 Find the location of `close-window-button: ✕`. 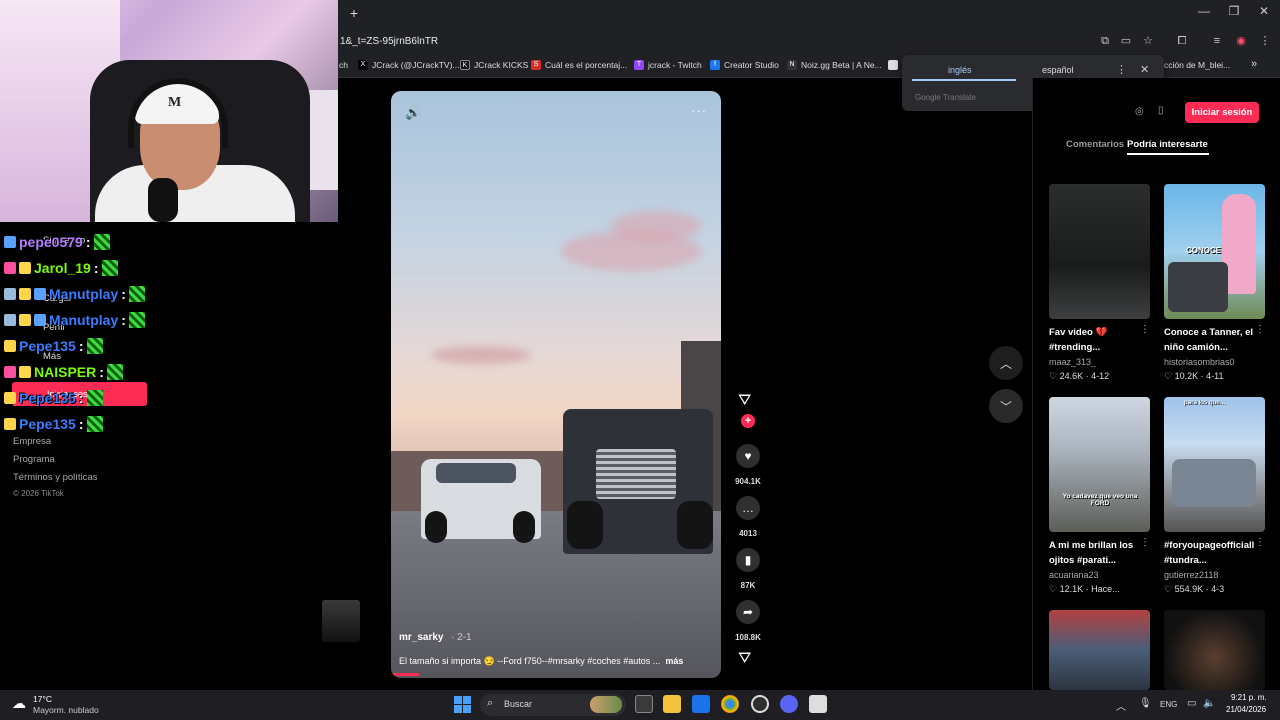

close-window-button: ✕ is located at coordinates (1264, 11).